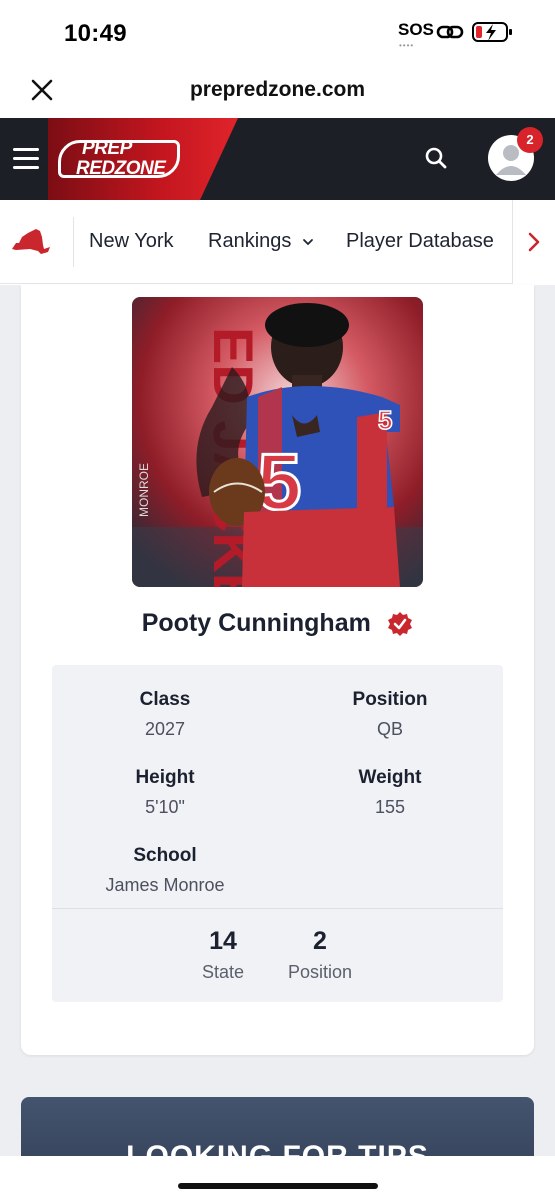  I want to click on site-logo: PREP REDZONE, so click(120, 159).